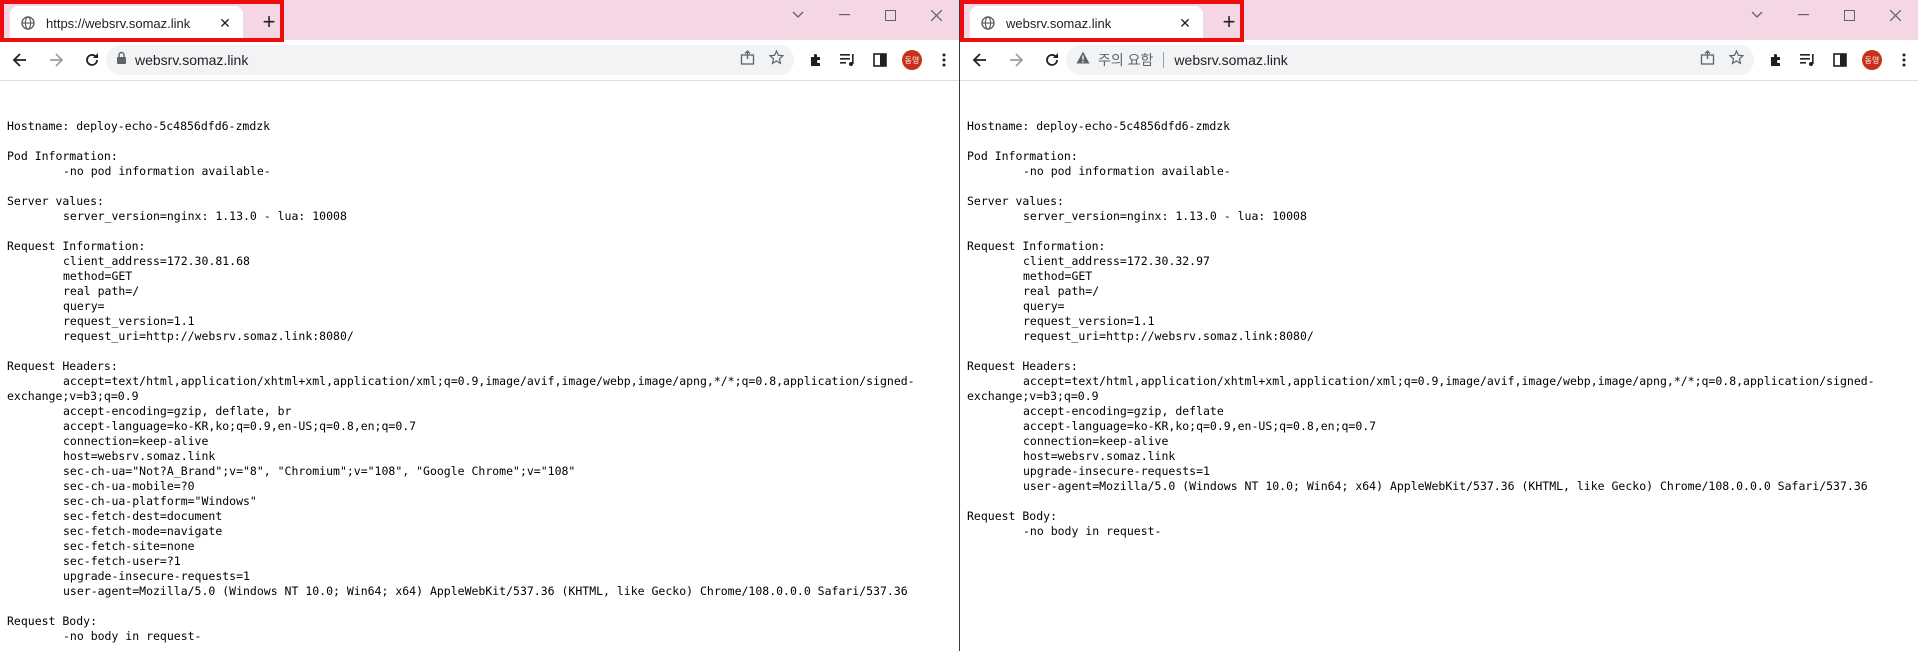 This screenshot has height=651, width=1918. What do you see at coordinates (1083, 60) in the screenshot?
I see `warning-triangle-icon` at bounding box center [1083, 60].